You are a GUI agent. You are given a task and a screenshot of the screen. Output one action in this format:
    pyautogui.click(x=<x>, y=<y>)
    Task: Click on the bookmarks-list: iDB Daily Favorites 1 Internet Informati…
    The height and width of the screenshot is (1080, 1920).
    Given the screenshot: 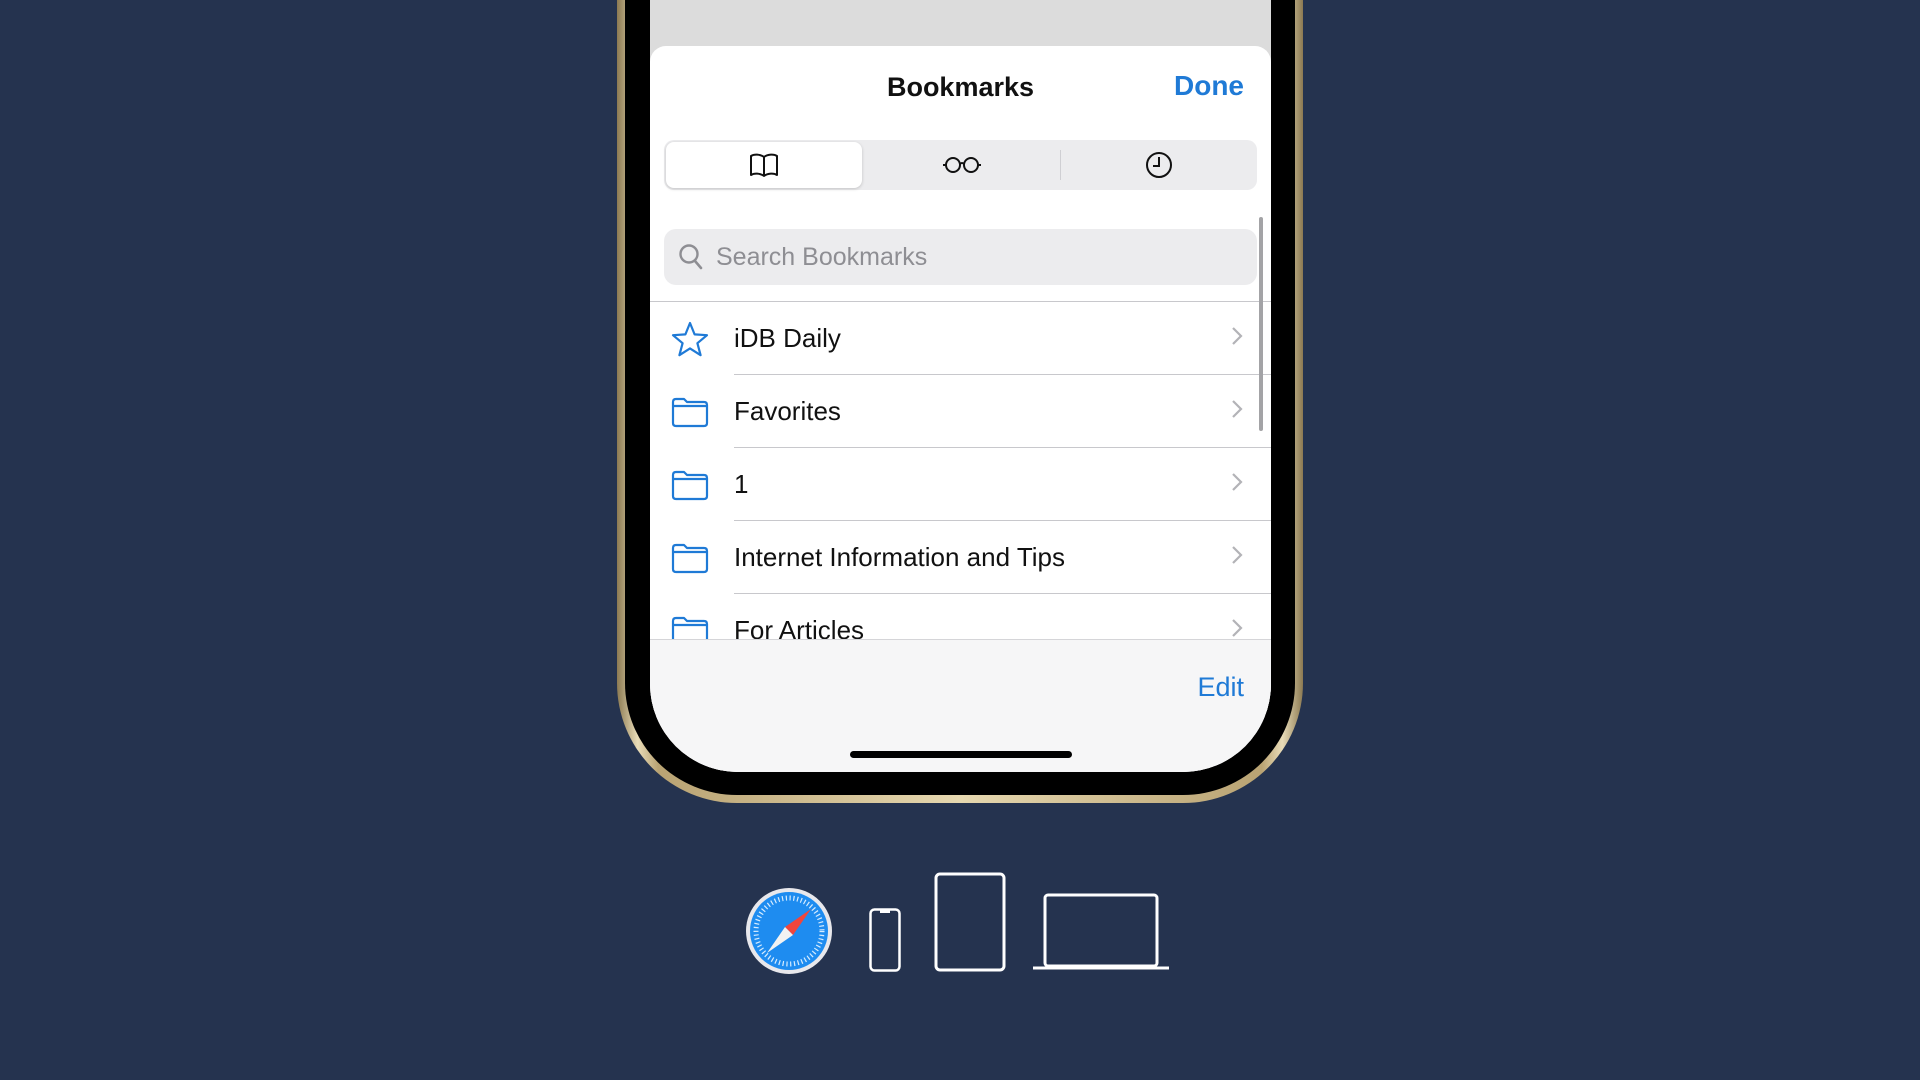 What is the action you would take?
    pyautogui.click(x=960, y=470)
    